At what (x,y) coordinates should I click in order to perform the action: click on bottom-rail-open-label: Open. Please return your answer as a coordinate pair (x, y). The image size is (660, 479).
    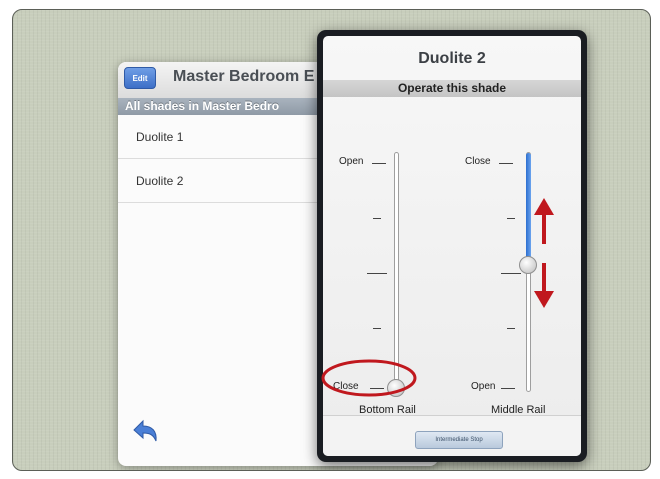
    Looking at the image, I should click on (351, 161).